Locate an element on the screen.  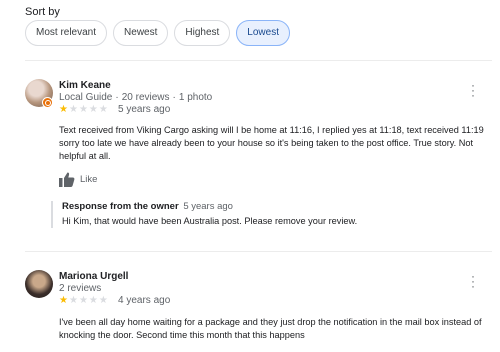
reviewer-meta: Local Guide · 20 reviews · 1 photo is located at coordinates (135, 97).